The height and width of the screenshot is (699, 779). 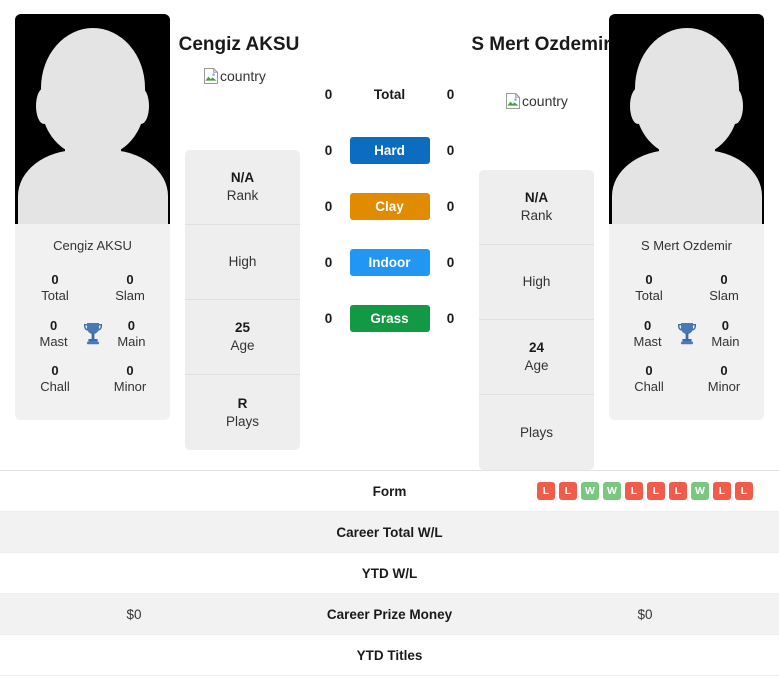 I want to click on info-age-value-left: 25, so click(x=242, y=328).